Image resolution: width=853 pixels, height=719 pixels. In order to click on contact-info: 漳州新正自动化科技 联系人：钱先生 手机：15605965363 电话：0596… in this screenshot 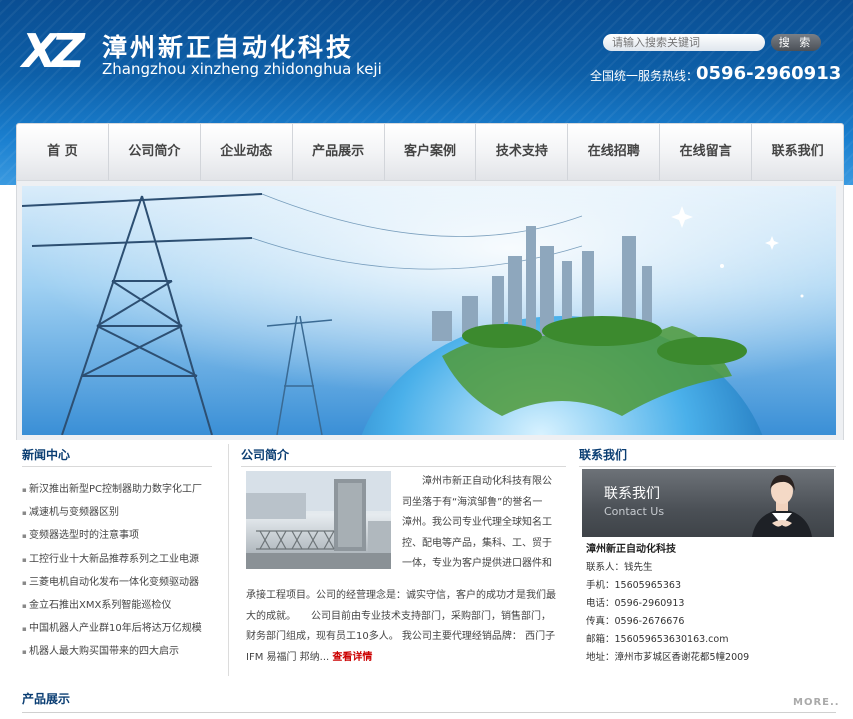, I will do `click(711, 604)`.